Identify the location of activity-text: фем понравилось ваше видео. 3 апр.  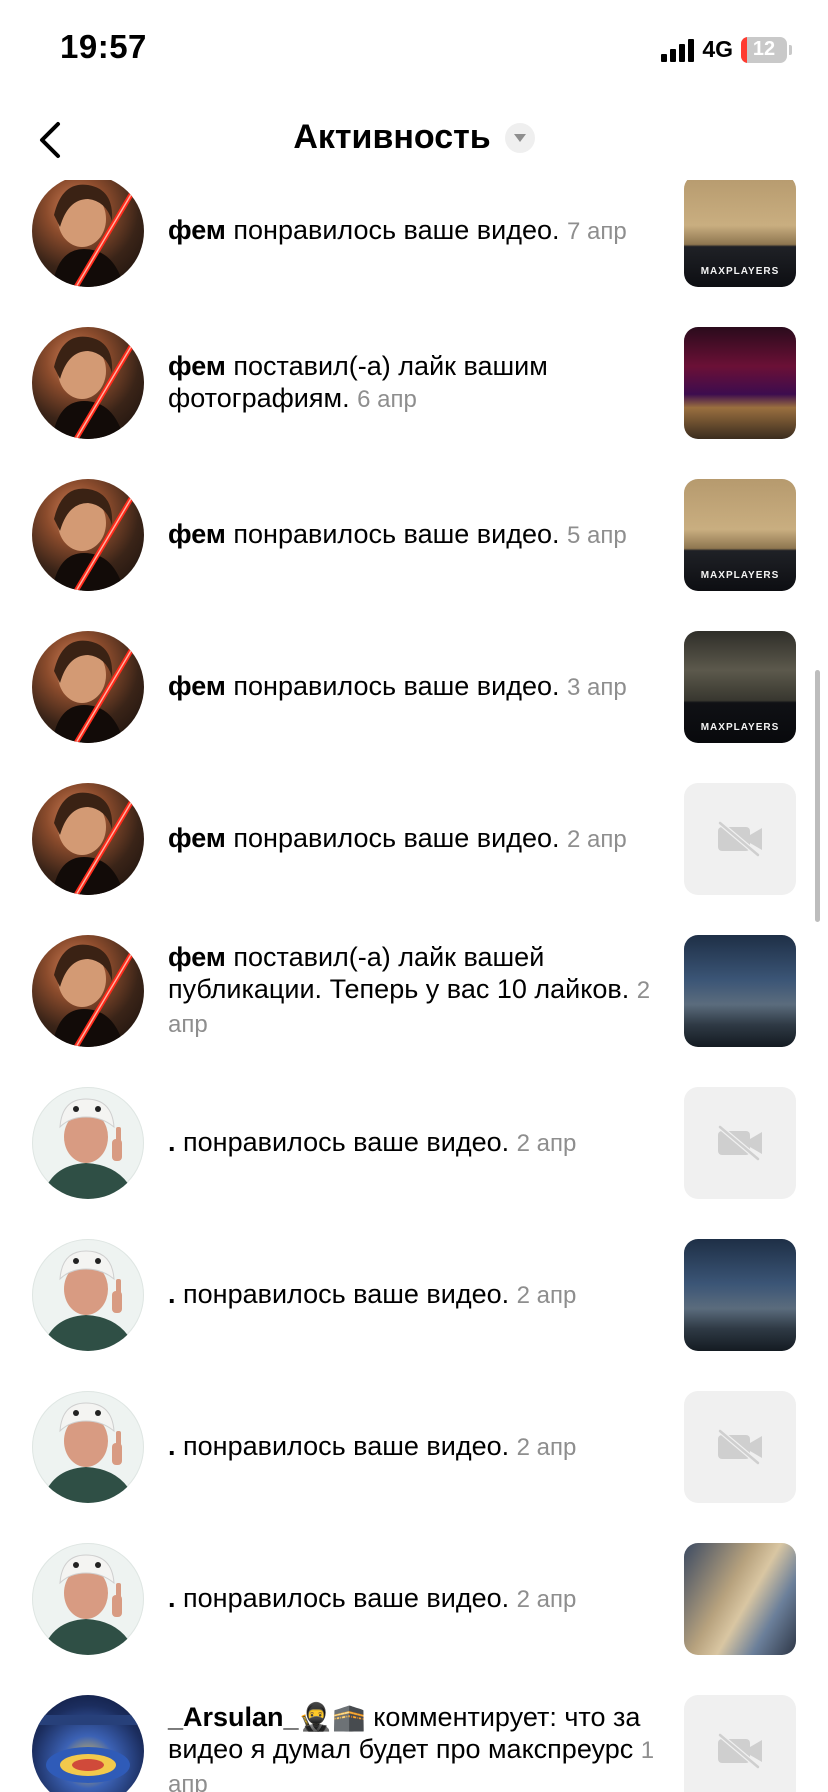
(416, 687).